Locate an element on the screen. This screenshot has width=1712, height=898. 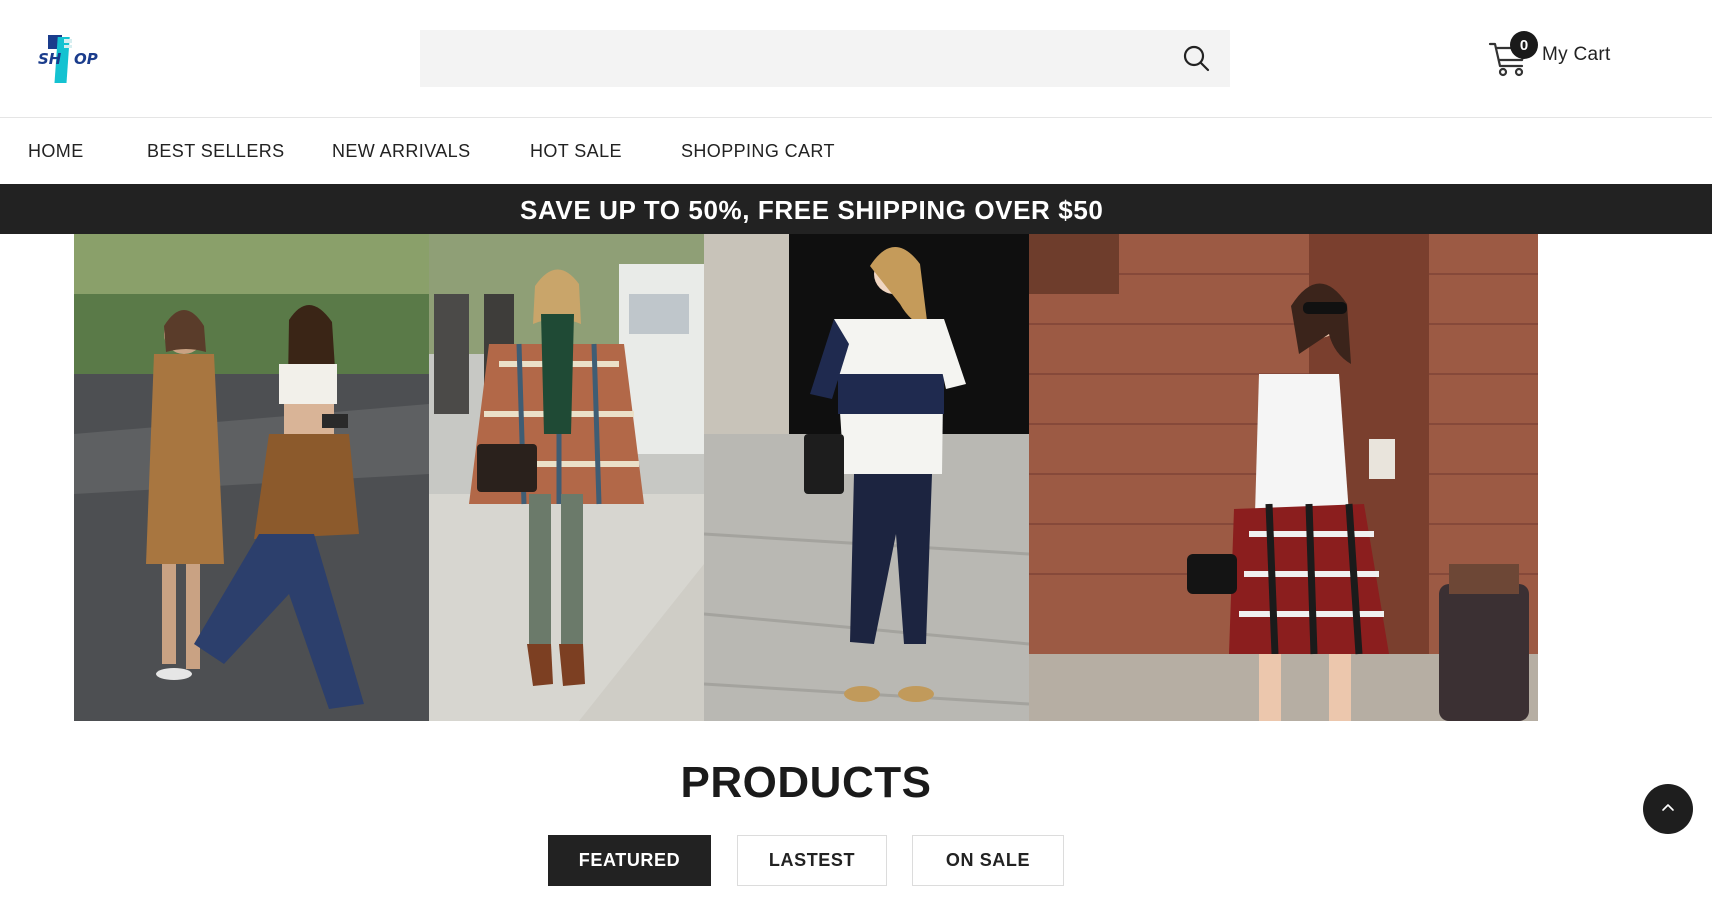
nav-item-best-sellers: BEST SELLERS is located at coordinates (216, 151).